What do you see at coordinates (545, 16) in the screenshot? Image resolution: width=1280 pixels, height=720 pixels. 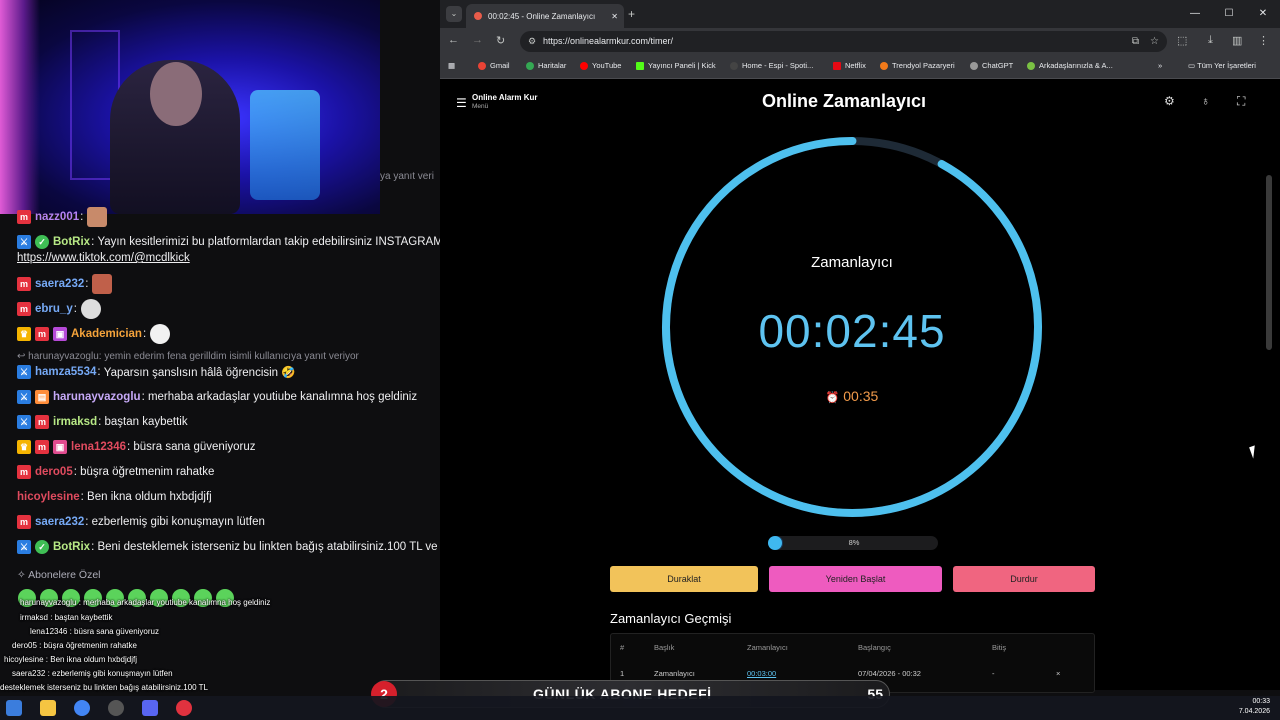 I see `browser-tab: 00:02:45 - Online Zamanlayıcı ✕` at bounding box center [545, 16].